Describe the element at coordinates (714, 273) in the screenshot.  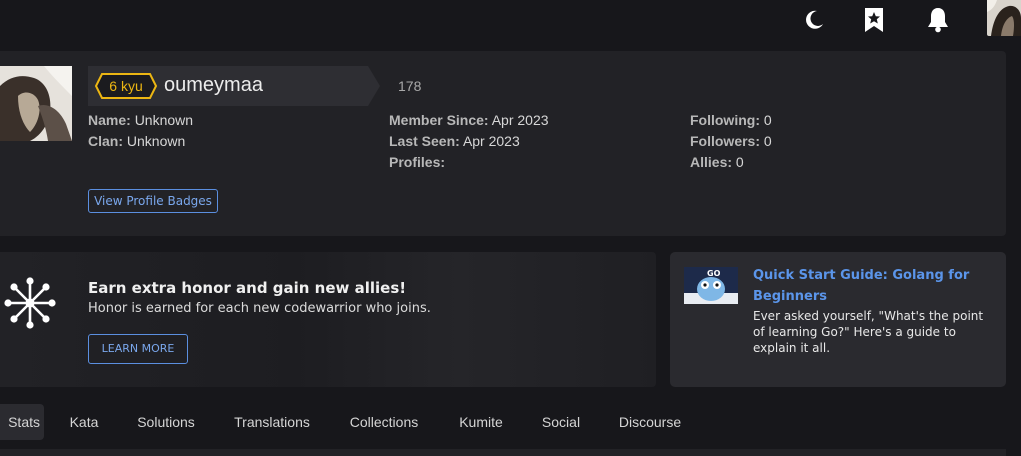
I see `thumb-go-text: GO` at that location.